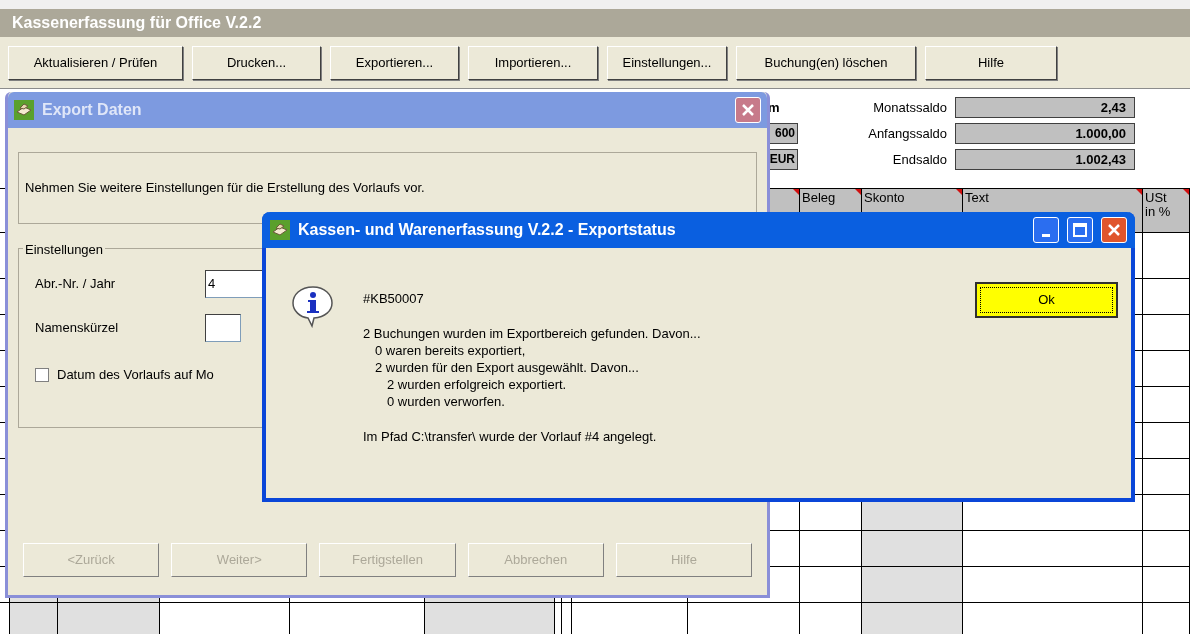 Image resolution: width=1190 pixels, height=634 pixels. I want to click on ok-button: Ok, so click(1046, 300).